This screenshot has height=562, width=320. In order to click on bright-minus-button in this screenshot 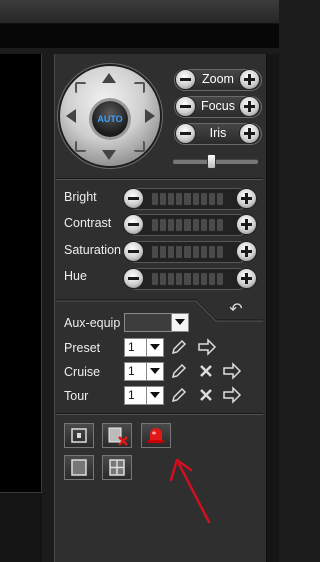, I will do `click(133, 198)`.